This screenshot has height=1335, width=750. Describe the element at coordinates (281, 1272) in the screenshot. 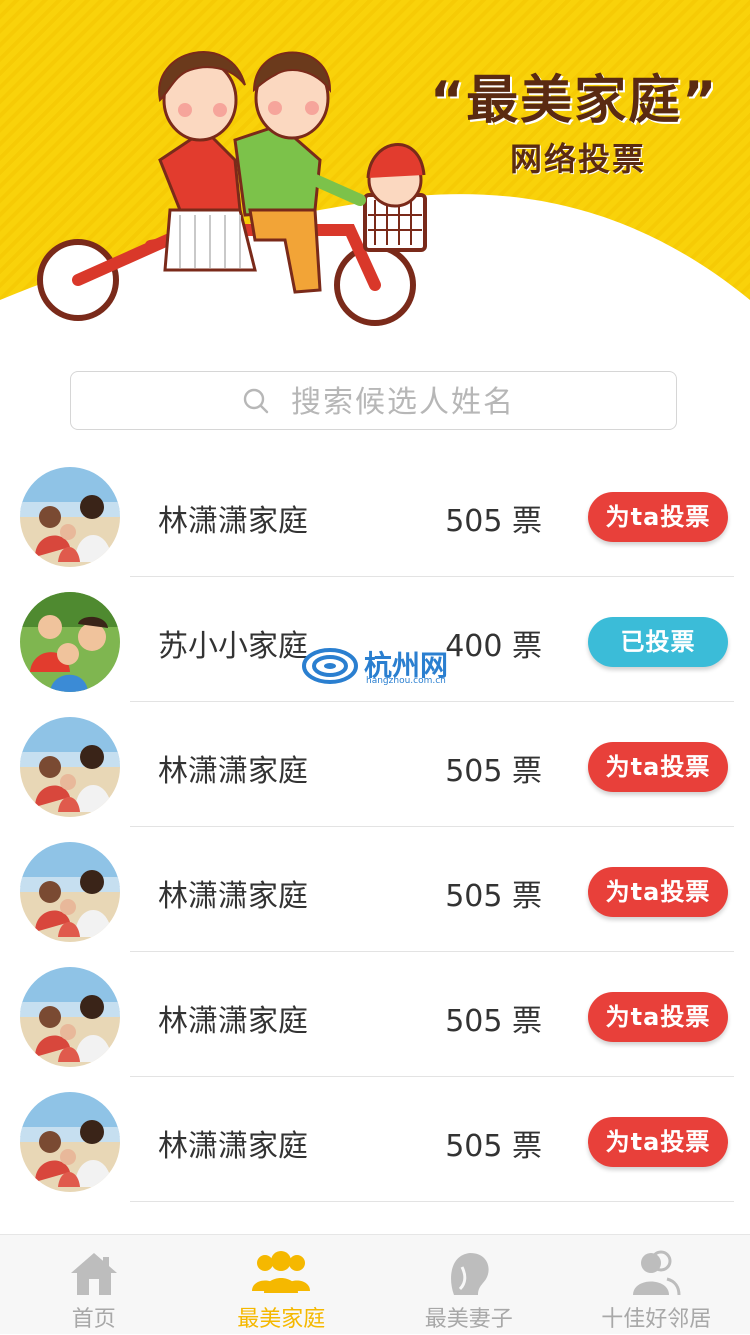

I see `family-group-icon` at that location.